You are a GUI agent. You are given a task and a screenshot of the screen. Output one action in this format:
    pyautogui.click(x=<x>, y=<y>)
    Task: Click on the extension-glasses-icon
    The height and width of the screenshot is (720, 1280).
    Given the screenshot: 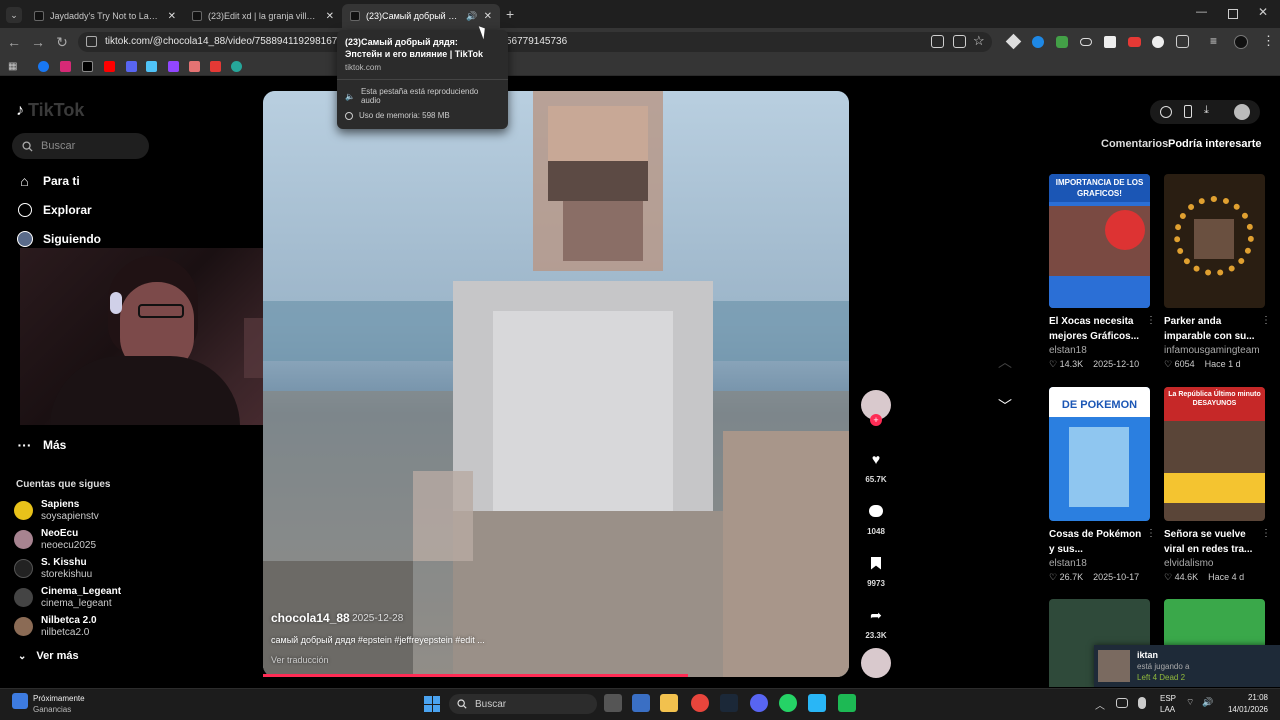 What is the action you would take?
    pyautogui.click(x=1086, y=42)
    